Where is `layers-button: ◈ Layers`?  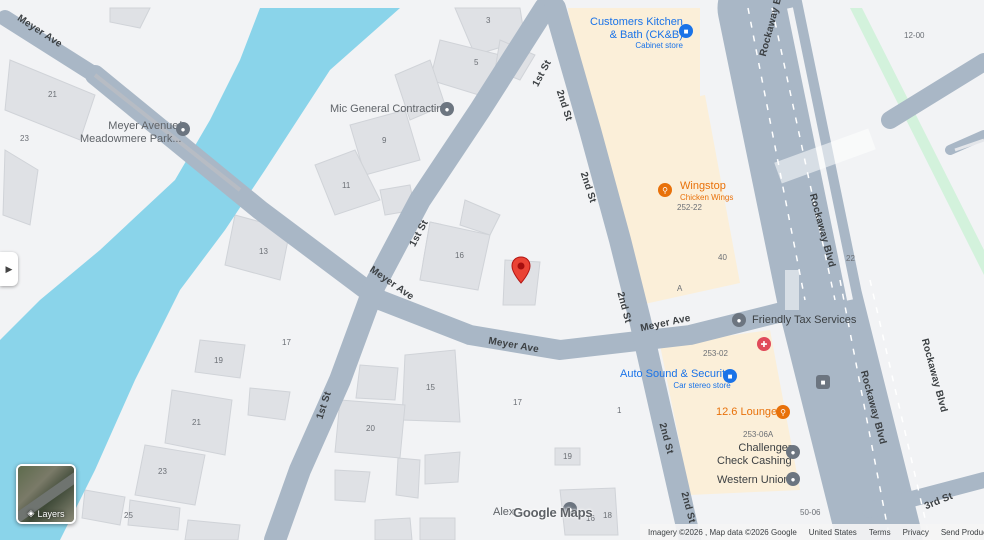
layers-button: ◈ Layers is located at coordinates (46, 494).